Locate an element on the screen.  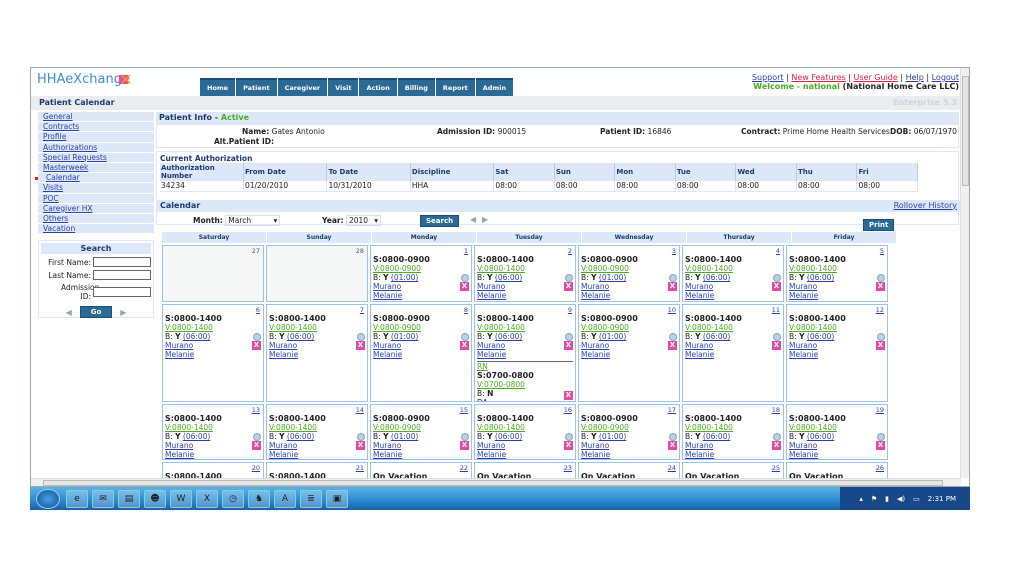
month-select: March ▾ is located at coordinates (253, 220).